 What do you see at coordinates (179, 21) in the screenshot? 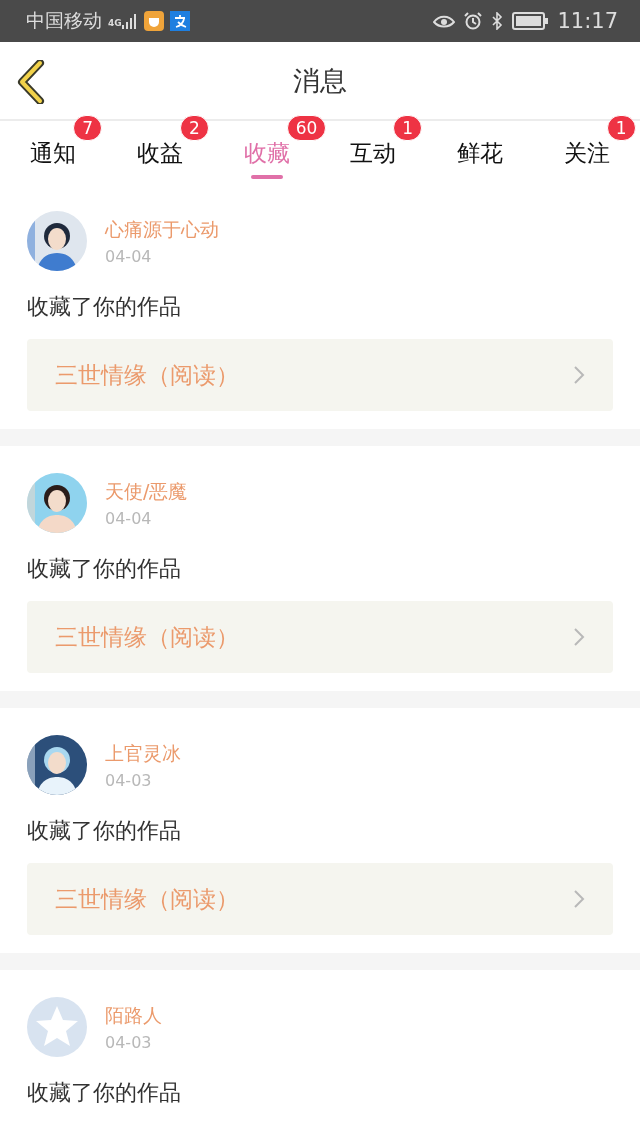
I see `payment-app-icon` at bounding box center [179, 21].